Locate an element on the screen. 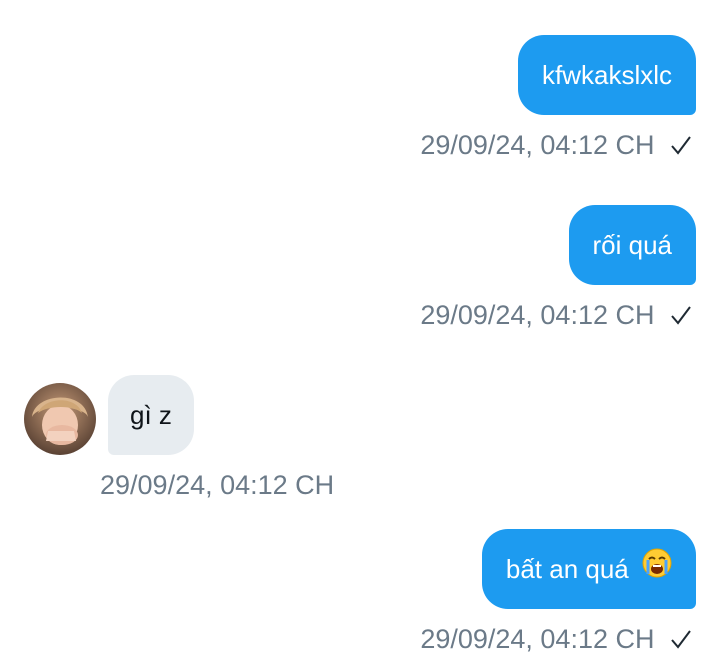 The height and width of the screenshot is (668, 720). message-text: rối quá is located at coordinates (632, 245).